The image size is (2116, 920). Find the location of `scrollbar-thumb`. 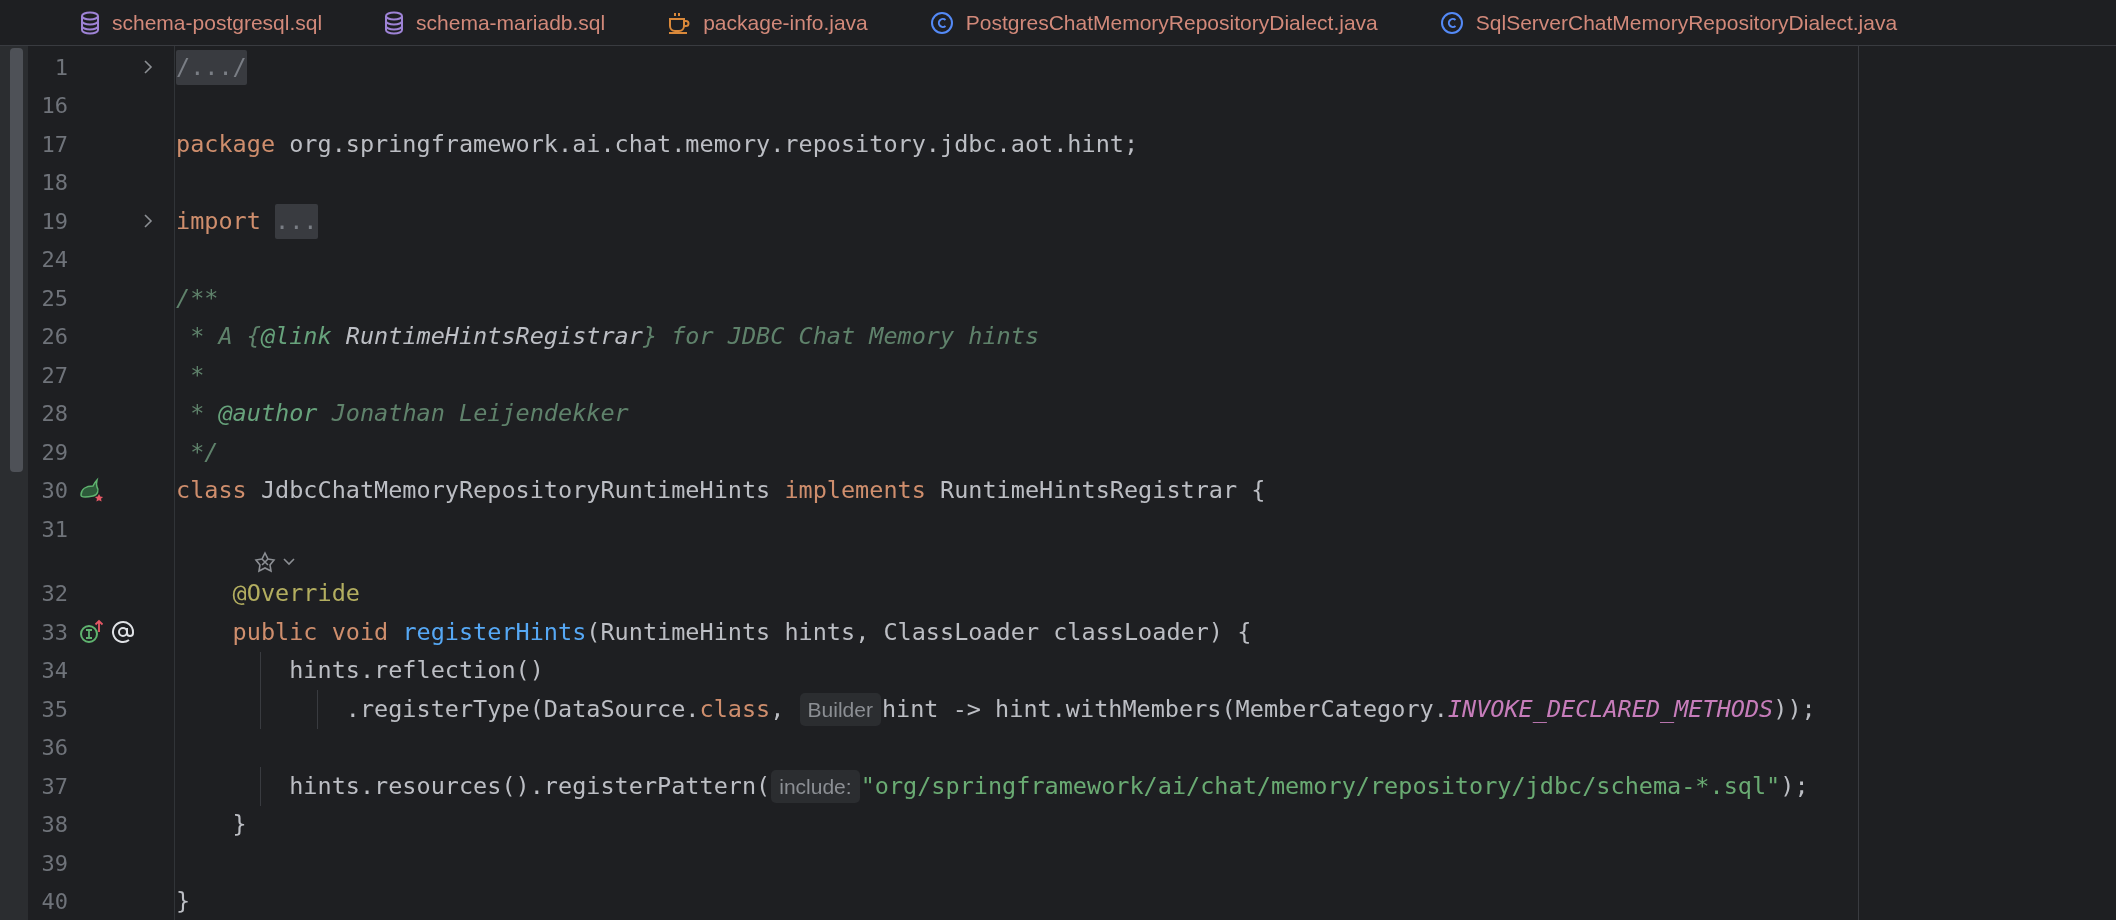

scrollbar-thumb is located at coordinates (16, 260).